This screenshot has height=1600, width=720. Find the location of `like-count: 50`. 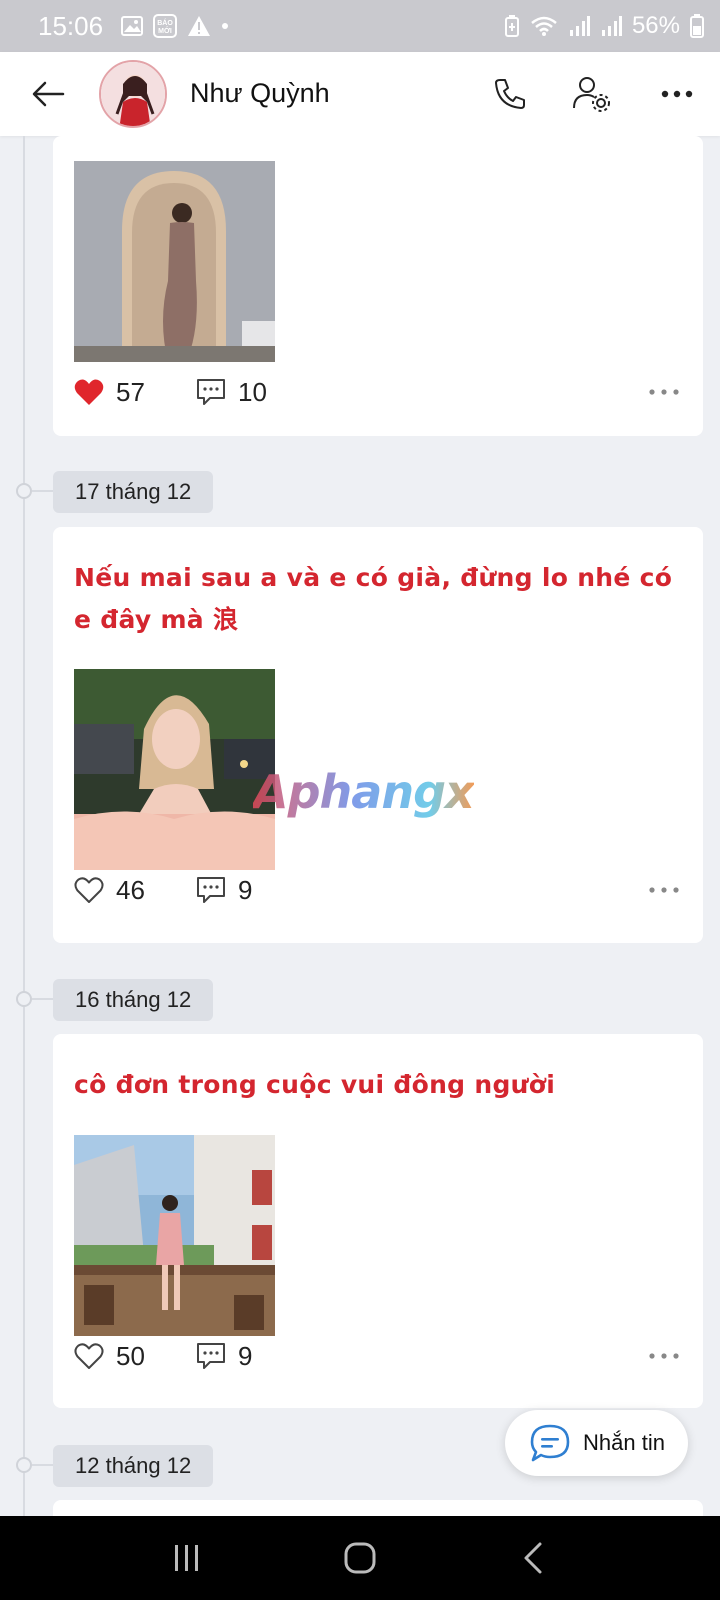

like-count: 50 is located at coordinates (130, 1355).